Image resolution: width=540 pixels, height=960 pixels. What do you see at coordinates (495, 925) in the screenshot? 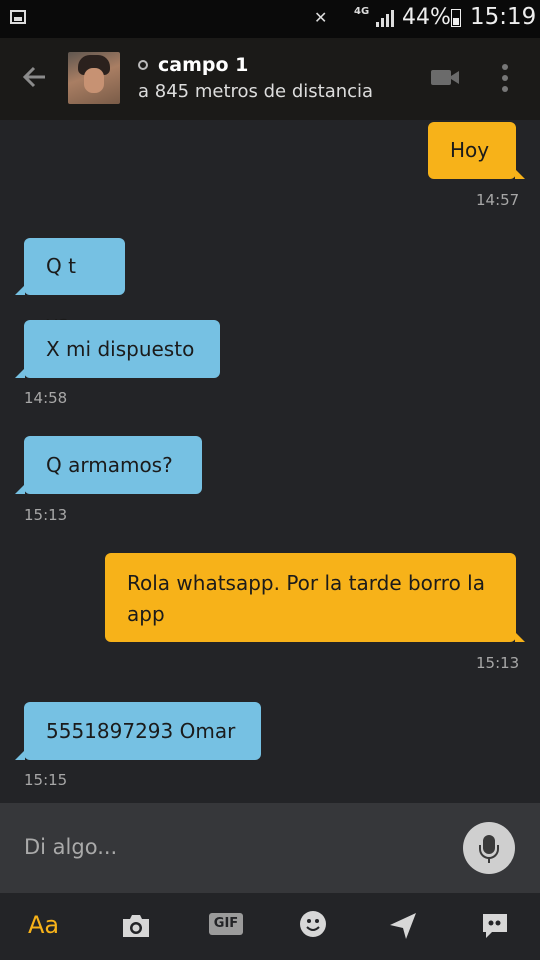
I see `saved-phrases-icon` at bounding box center [495, 925].